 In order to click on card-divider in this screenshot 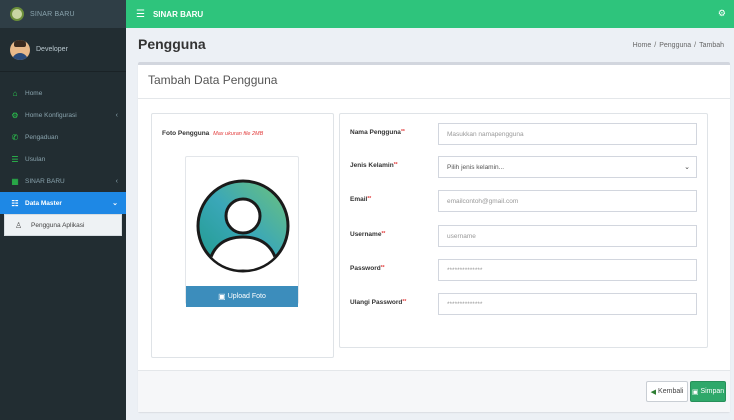, I will do `click(434, 98)`.